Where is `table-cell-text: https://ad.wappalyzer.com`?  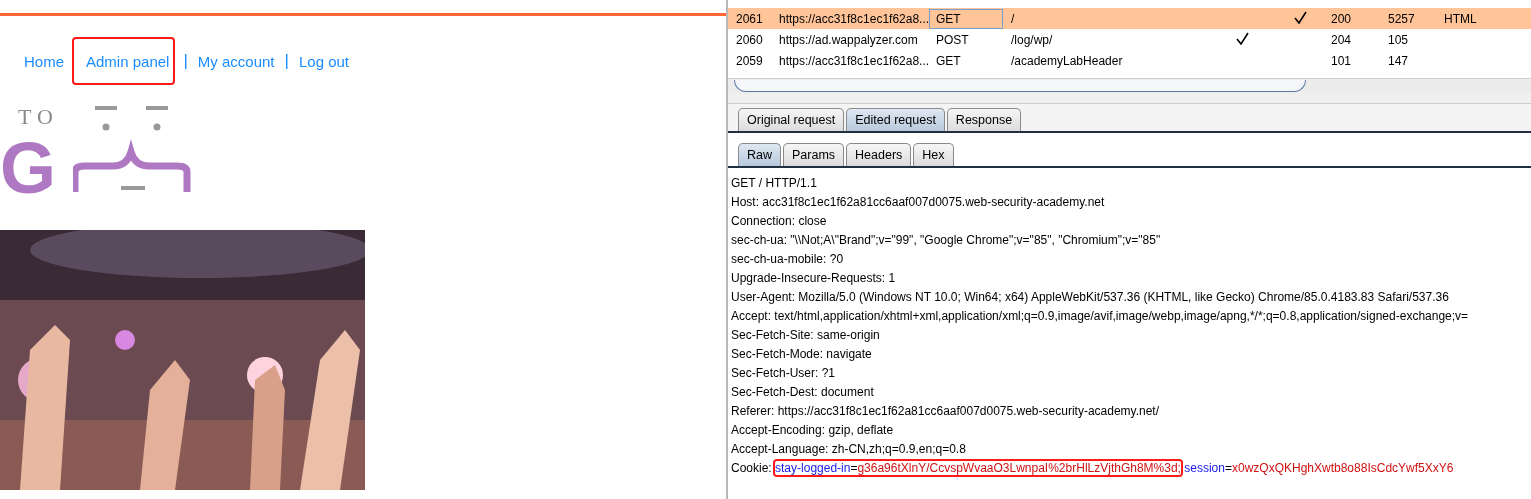 table-cell-text: https://ad.wappalyzer.com is located at coordinates (849, 39).